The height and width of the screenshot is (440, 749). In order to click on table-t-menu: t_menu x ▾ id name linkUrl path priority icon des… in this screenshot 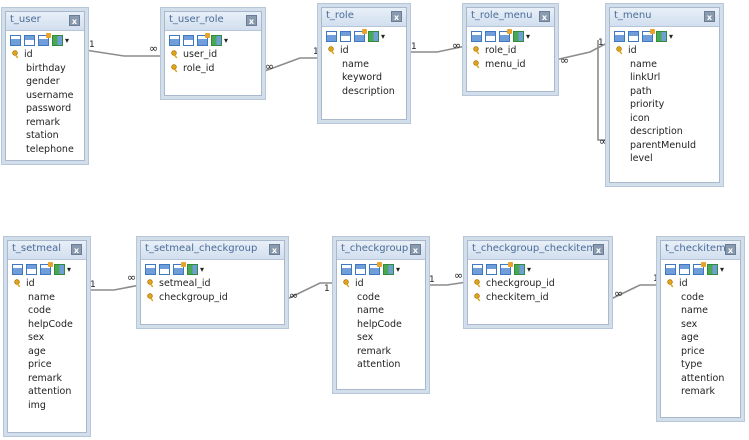, I will do `click(664, 95)`.